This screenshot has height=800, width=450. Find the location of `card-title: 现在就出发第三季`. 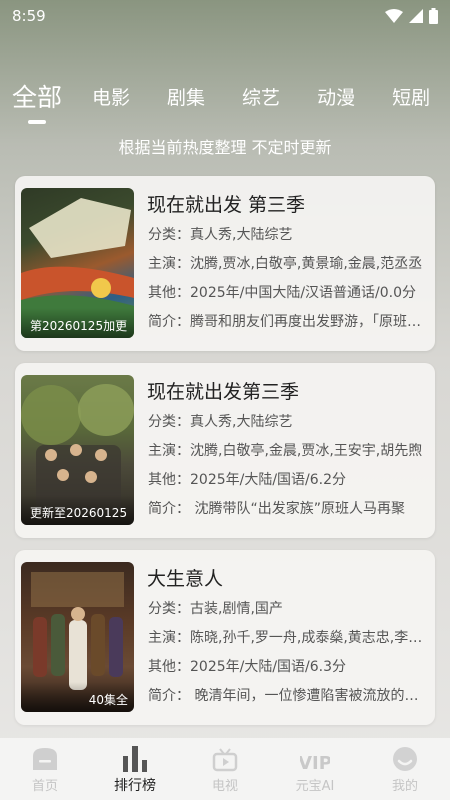

card-title: 现在就出发第三季 is located at coordinates (223, 392).